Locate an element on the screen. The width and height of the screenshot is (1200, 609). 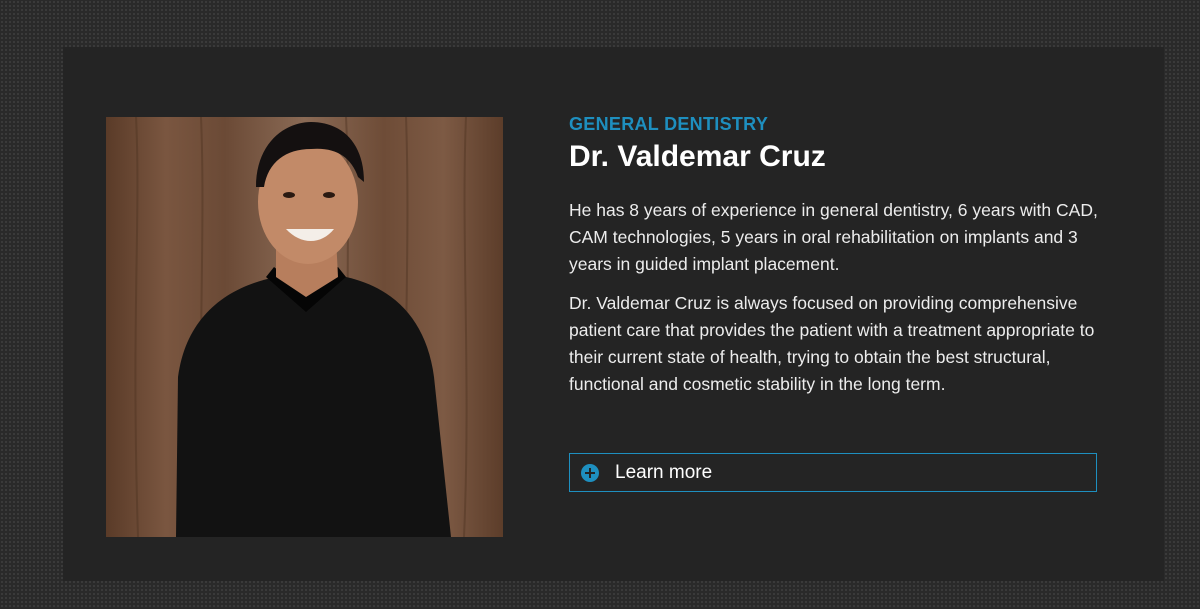
learn-more-label: Learn more is located at coordinates (664, 472).